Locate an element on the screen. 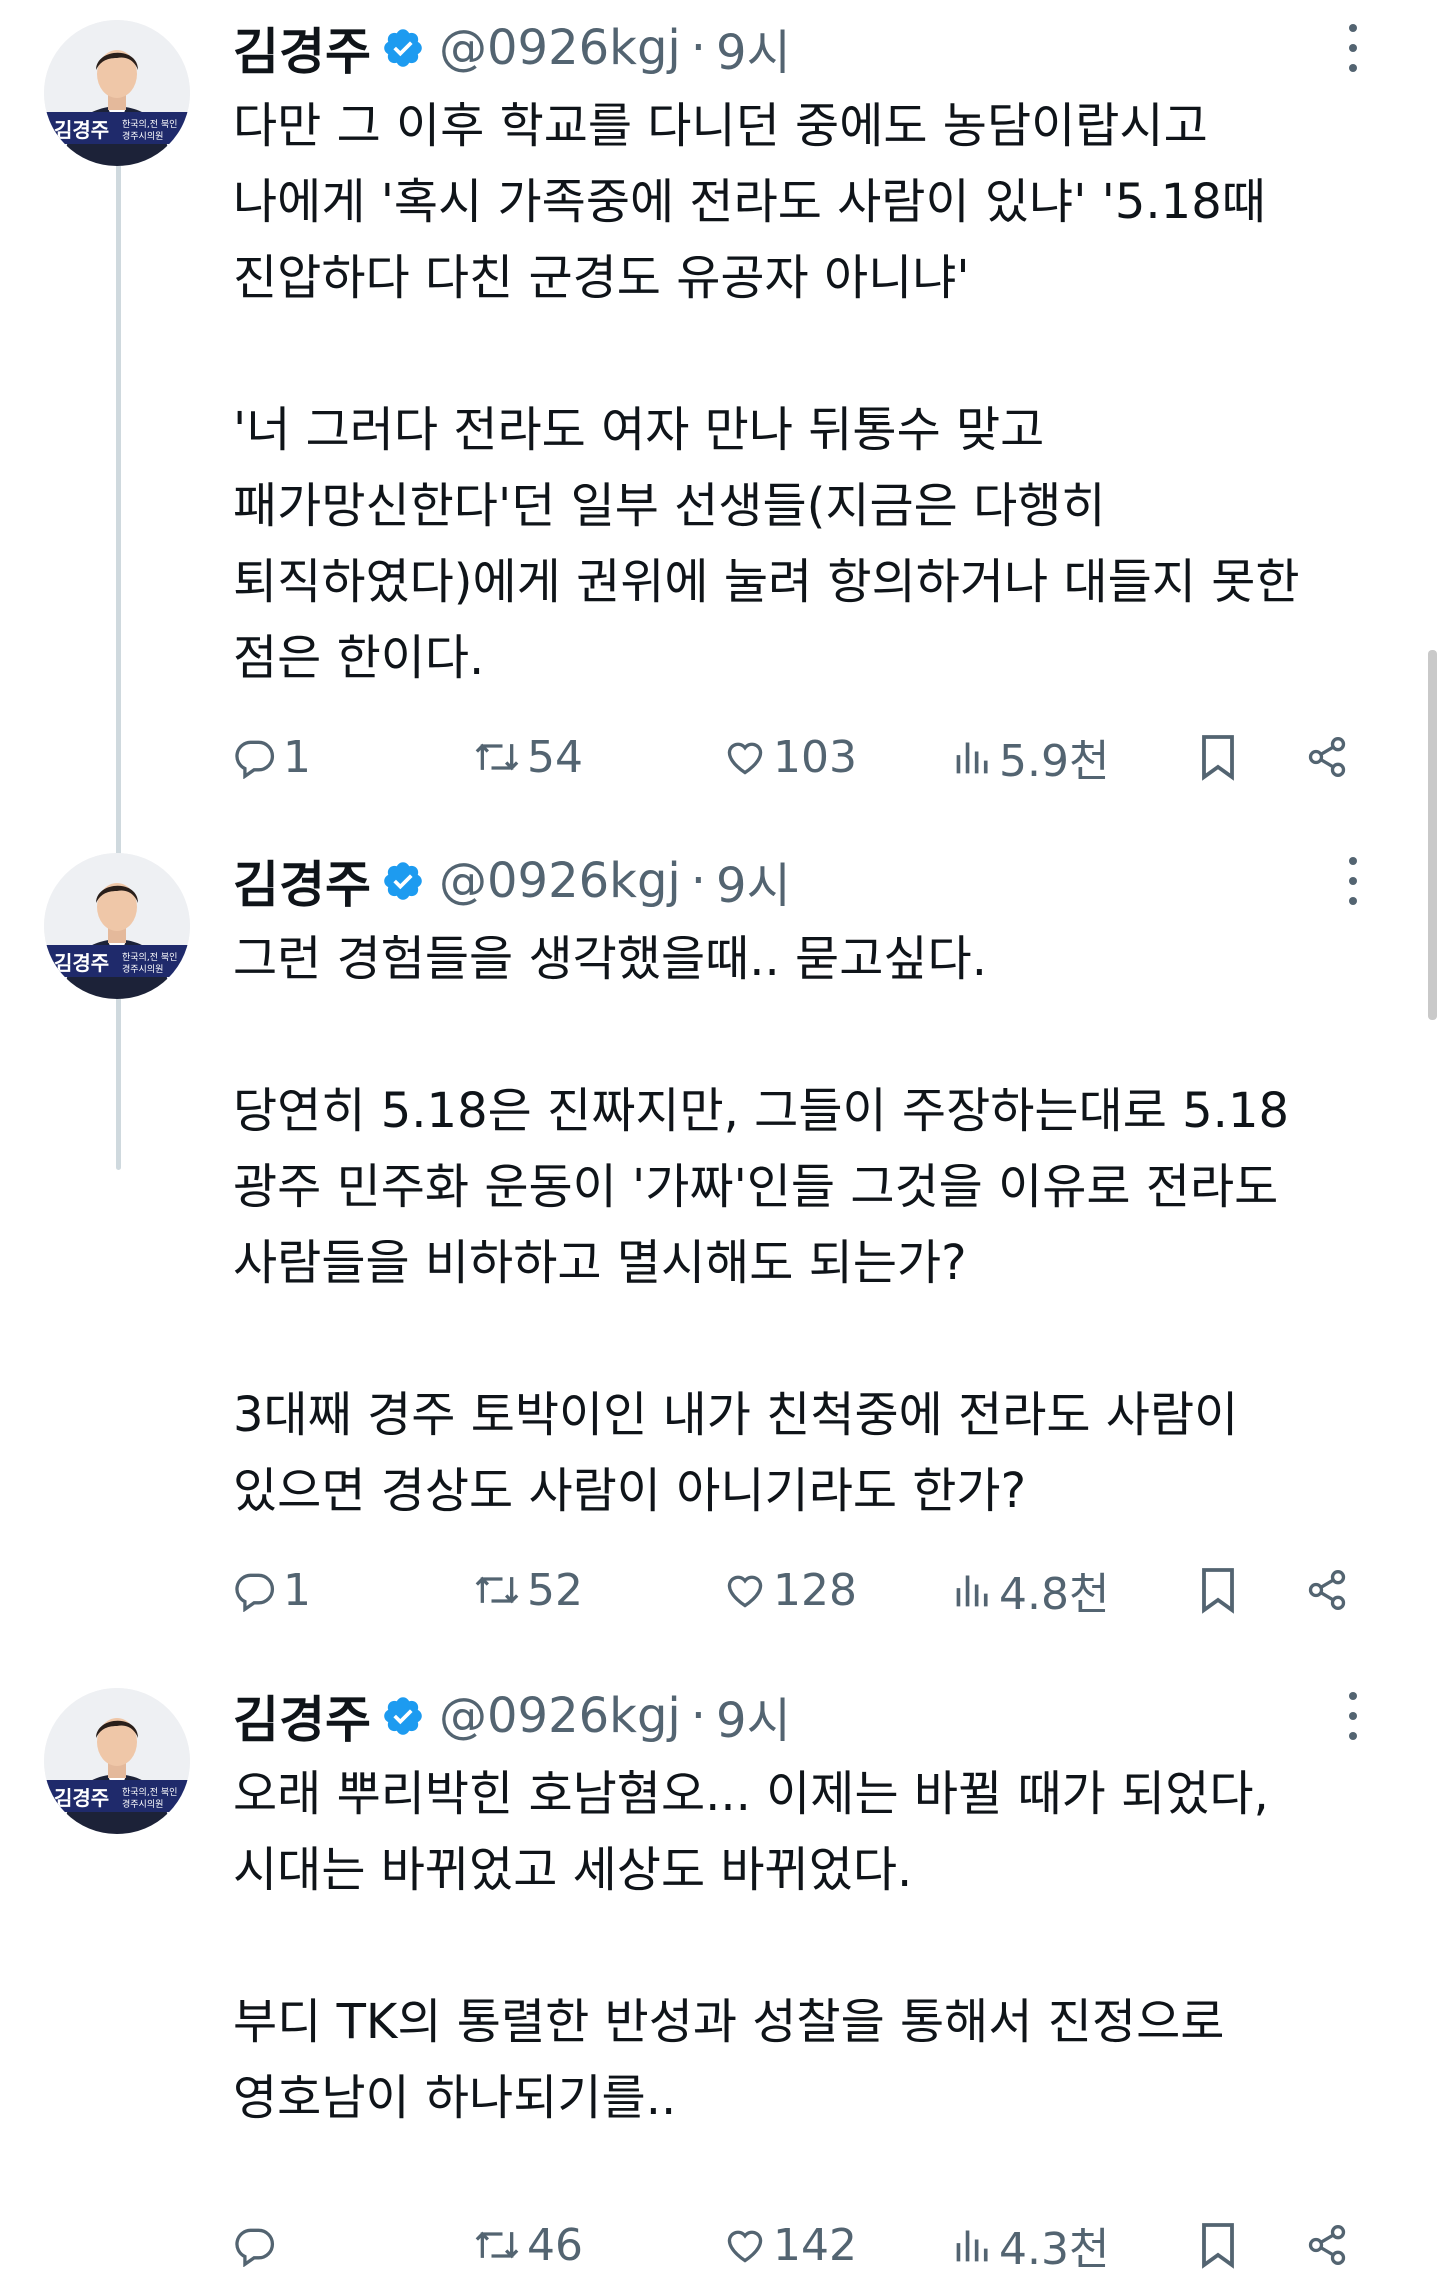 The width and height of the screenshot is (1439, 2287). like-button: 142 is located at coordinates (790, 2245).